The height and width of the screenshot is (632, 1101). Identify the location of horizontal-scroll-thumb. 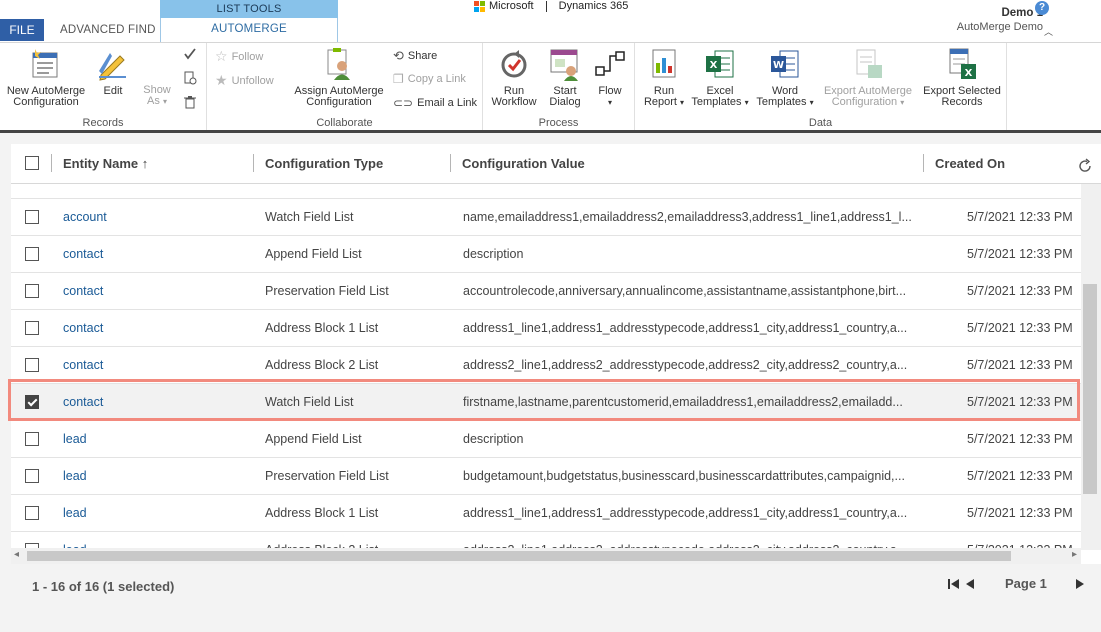
(519, 556).